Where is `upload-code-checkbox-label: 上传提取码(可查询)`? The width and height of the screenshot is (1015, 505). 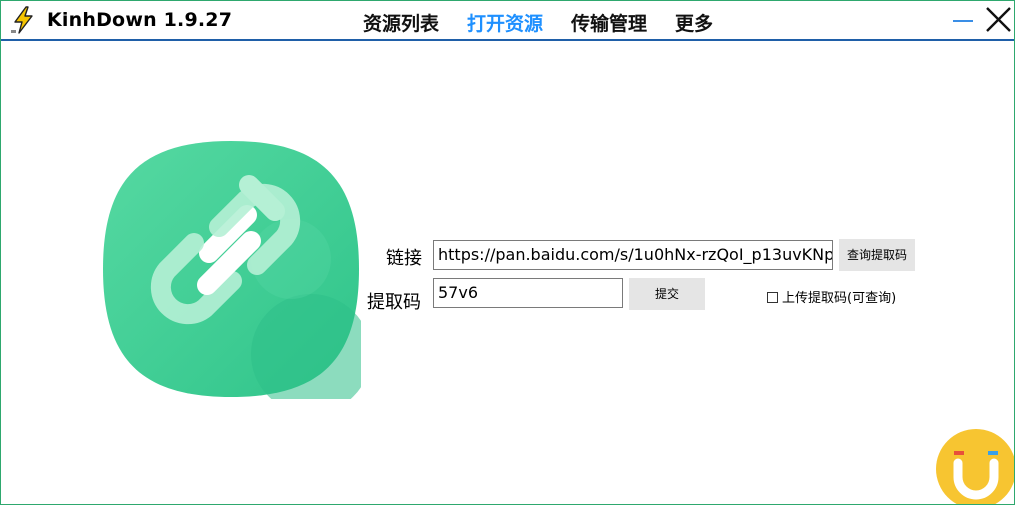 upload-code-checkbox-label: 上传提取码(可查询) is located at coordinates (839, 298).